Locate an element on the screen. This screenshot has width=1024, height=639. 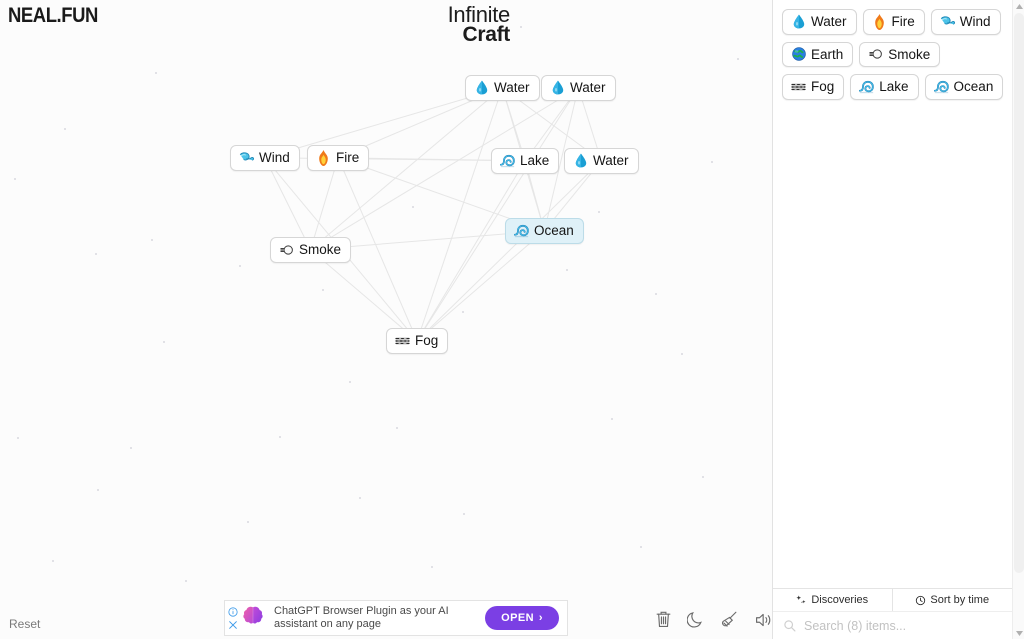
sparkle-icon is located at coordinates (801, 600).